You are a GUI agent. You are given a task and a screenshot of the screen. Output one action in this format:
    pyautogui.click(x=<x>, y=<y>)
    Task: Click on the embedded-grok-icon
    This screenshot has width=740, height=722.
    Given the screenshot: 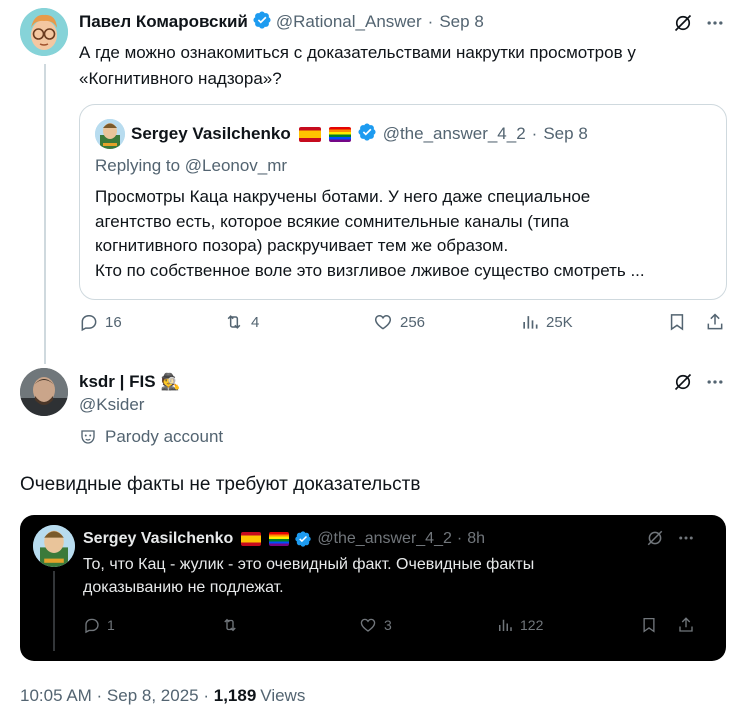 What is the action you would take?
    pyautogui.click(x=655, y=540)
    